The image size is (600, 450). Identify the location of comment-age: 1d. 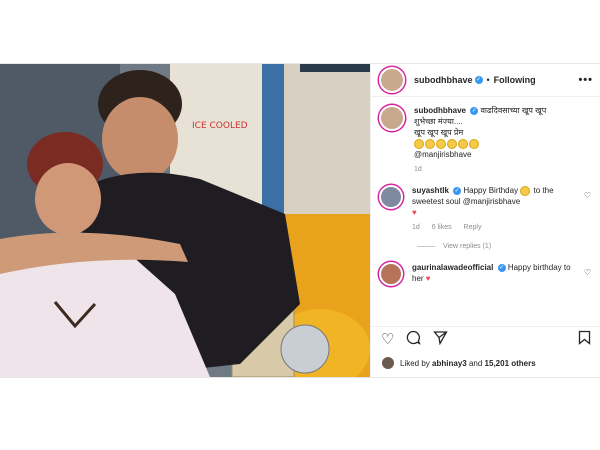
(416, 227).